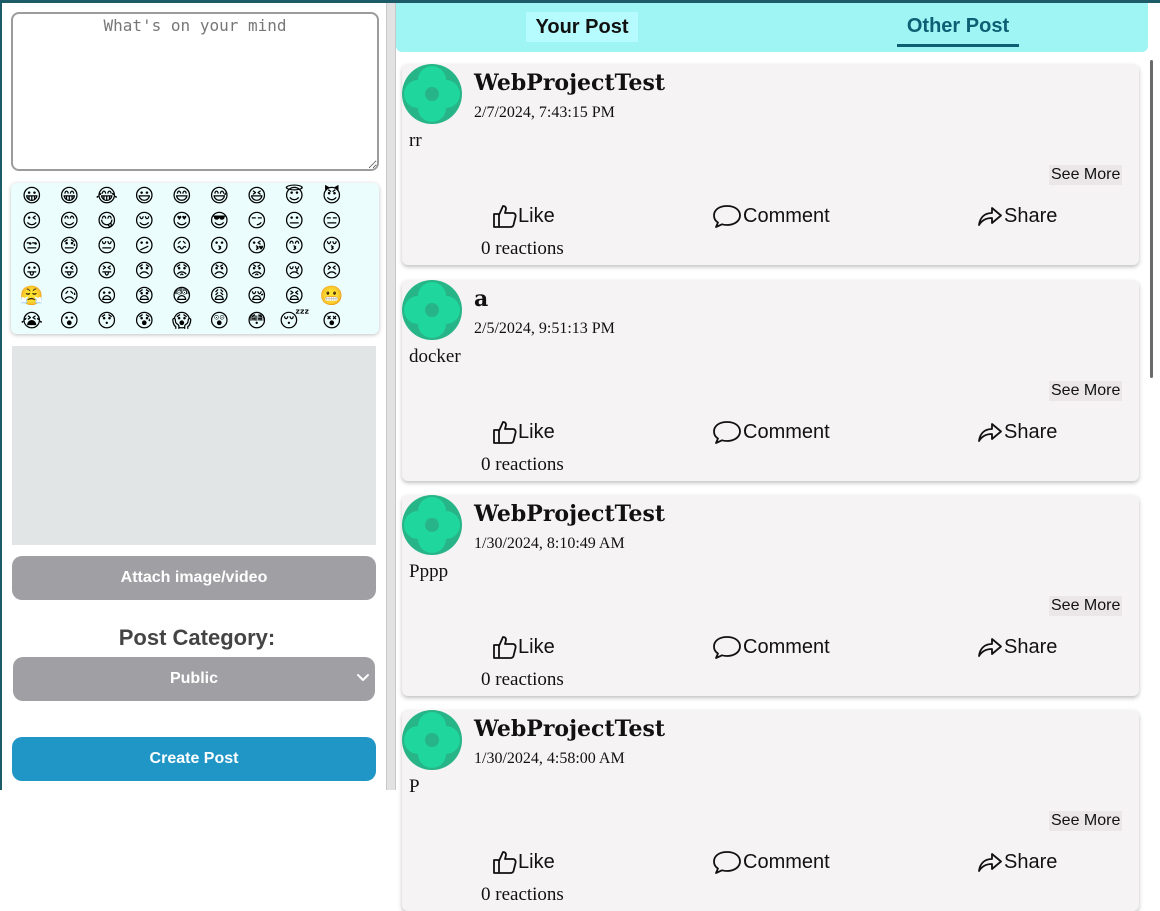  What do you see at coordinates (32, 221) in the screenshot?
I see `emoji-button: 😉` at bounding box center [32, 221].